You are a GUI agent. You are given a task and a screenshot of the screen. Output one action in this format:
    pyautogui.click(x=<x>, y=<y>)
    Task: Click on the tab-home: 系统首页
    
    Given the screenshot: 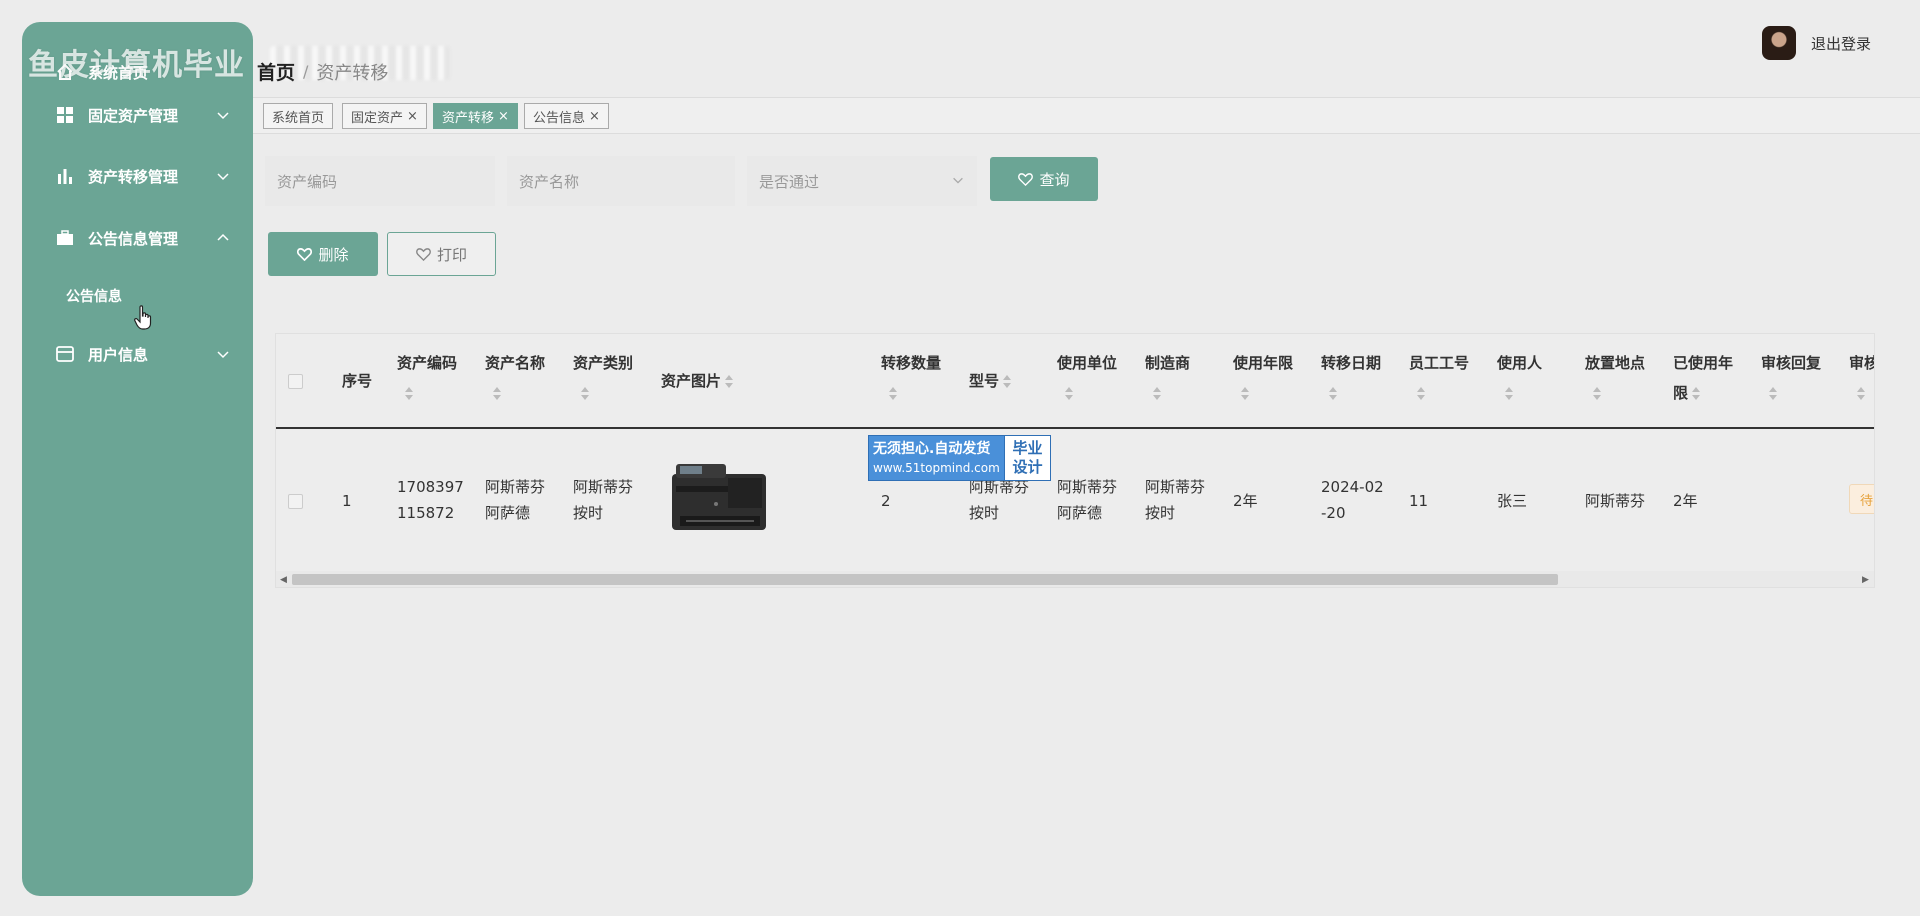 What is the action you would take?
    pyautogui.click(x=298, y=116)
    